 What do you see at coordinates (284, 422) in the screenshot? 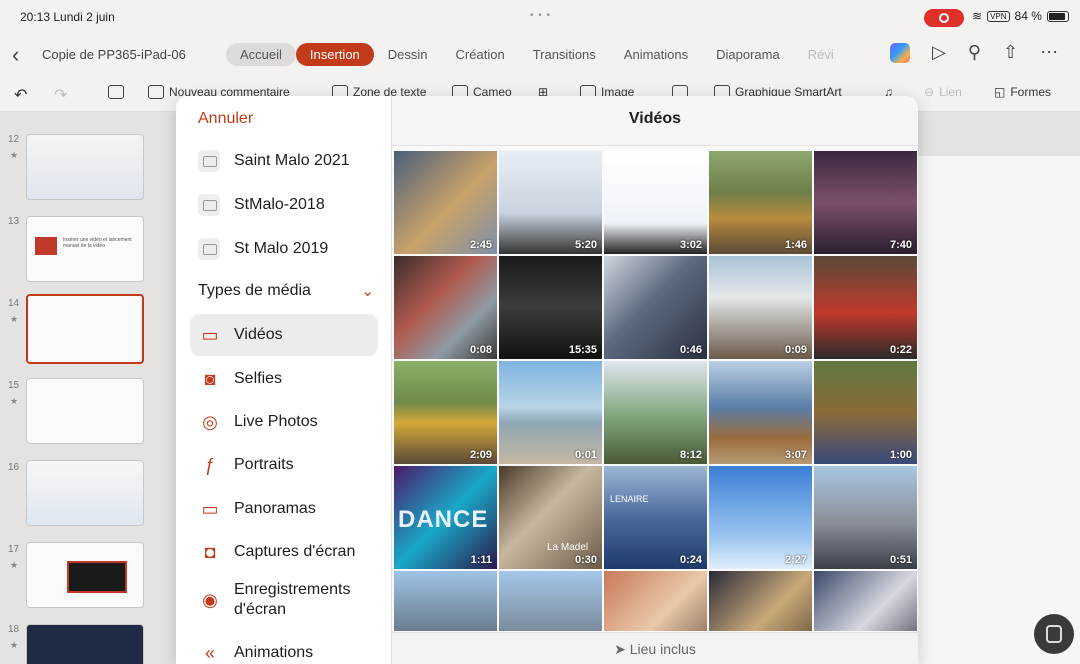
I see `media-type-live-photos: ◎ Live Photos` at bounding box center [284, 422].